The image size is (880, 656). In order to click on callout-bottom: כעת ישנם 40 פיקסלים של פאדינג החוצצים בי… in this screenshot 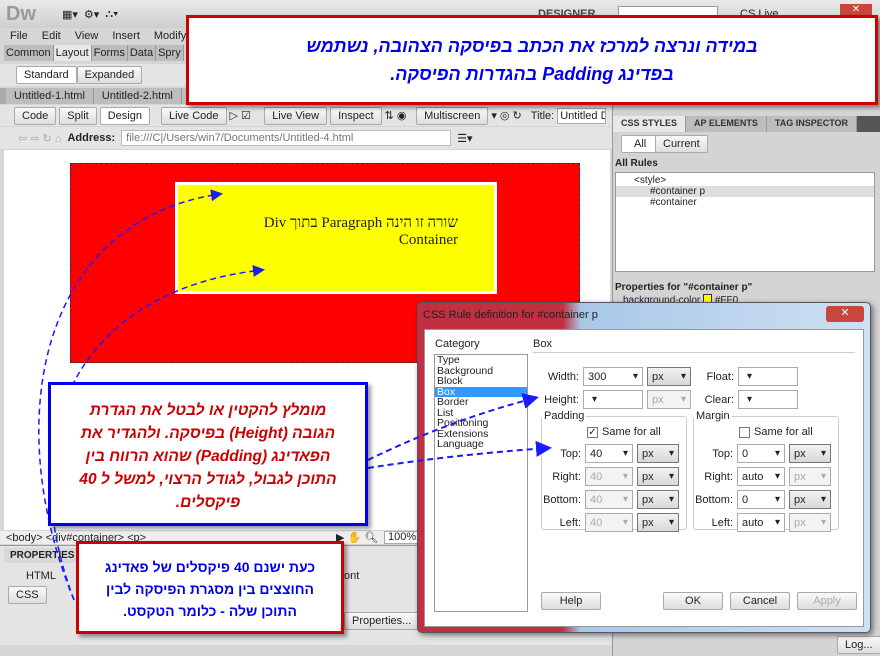, I will do `click(210, 587)`.